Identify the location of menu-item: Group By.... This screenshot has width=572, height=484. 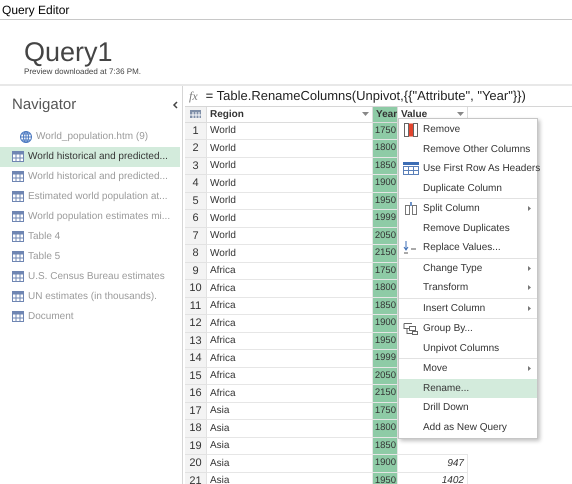
(468, 328).